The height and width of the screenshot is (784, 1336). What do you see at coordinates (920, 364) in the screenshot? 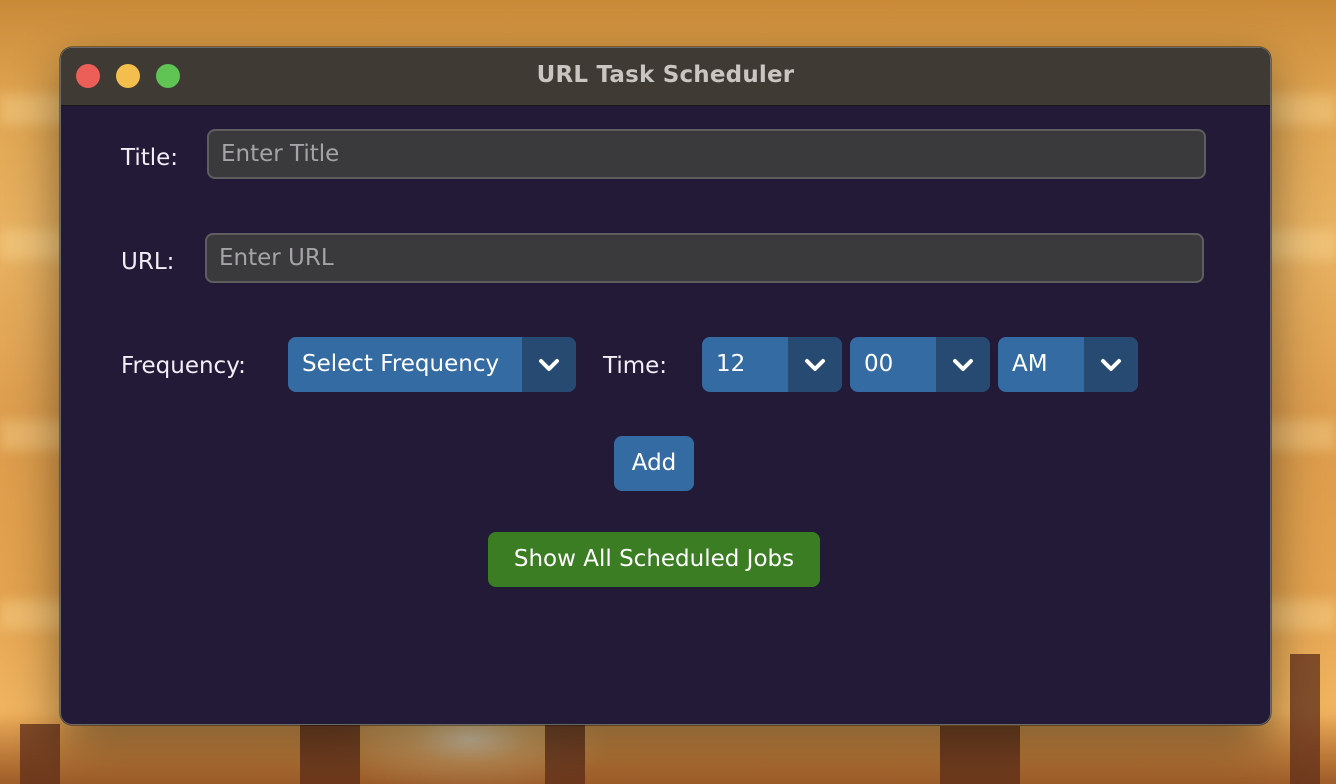
I see `minute-select: 00` at bounding box center [920, 364].